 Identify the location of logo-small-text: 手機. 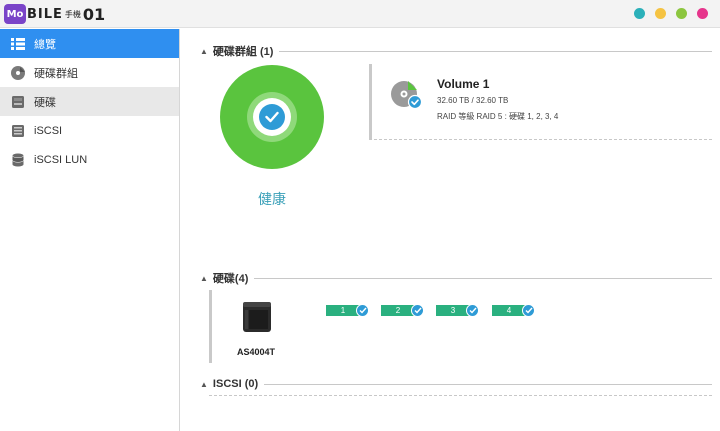
(72, 14).